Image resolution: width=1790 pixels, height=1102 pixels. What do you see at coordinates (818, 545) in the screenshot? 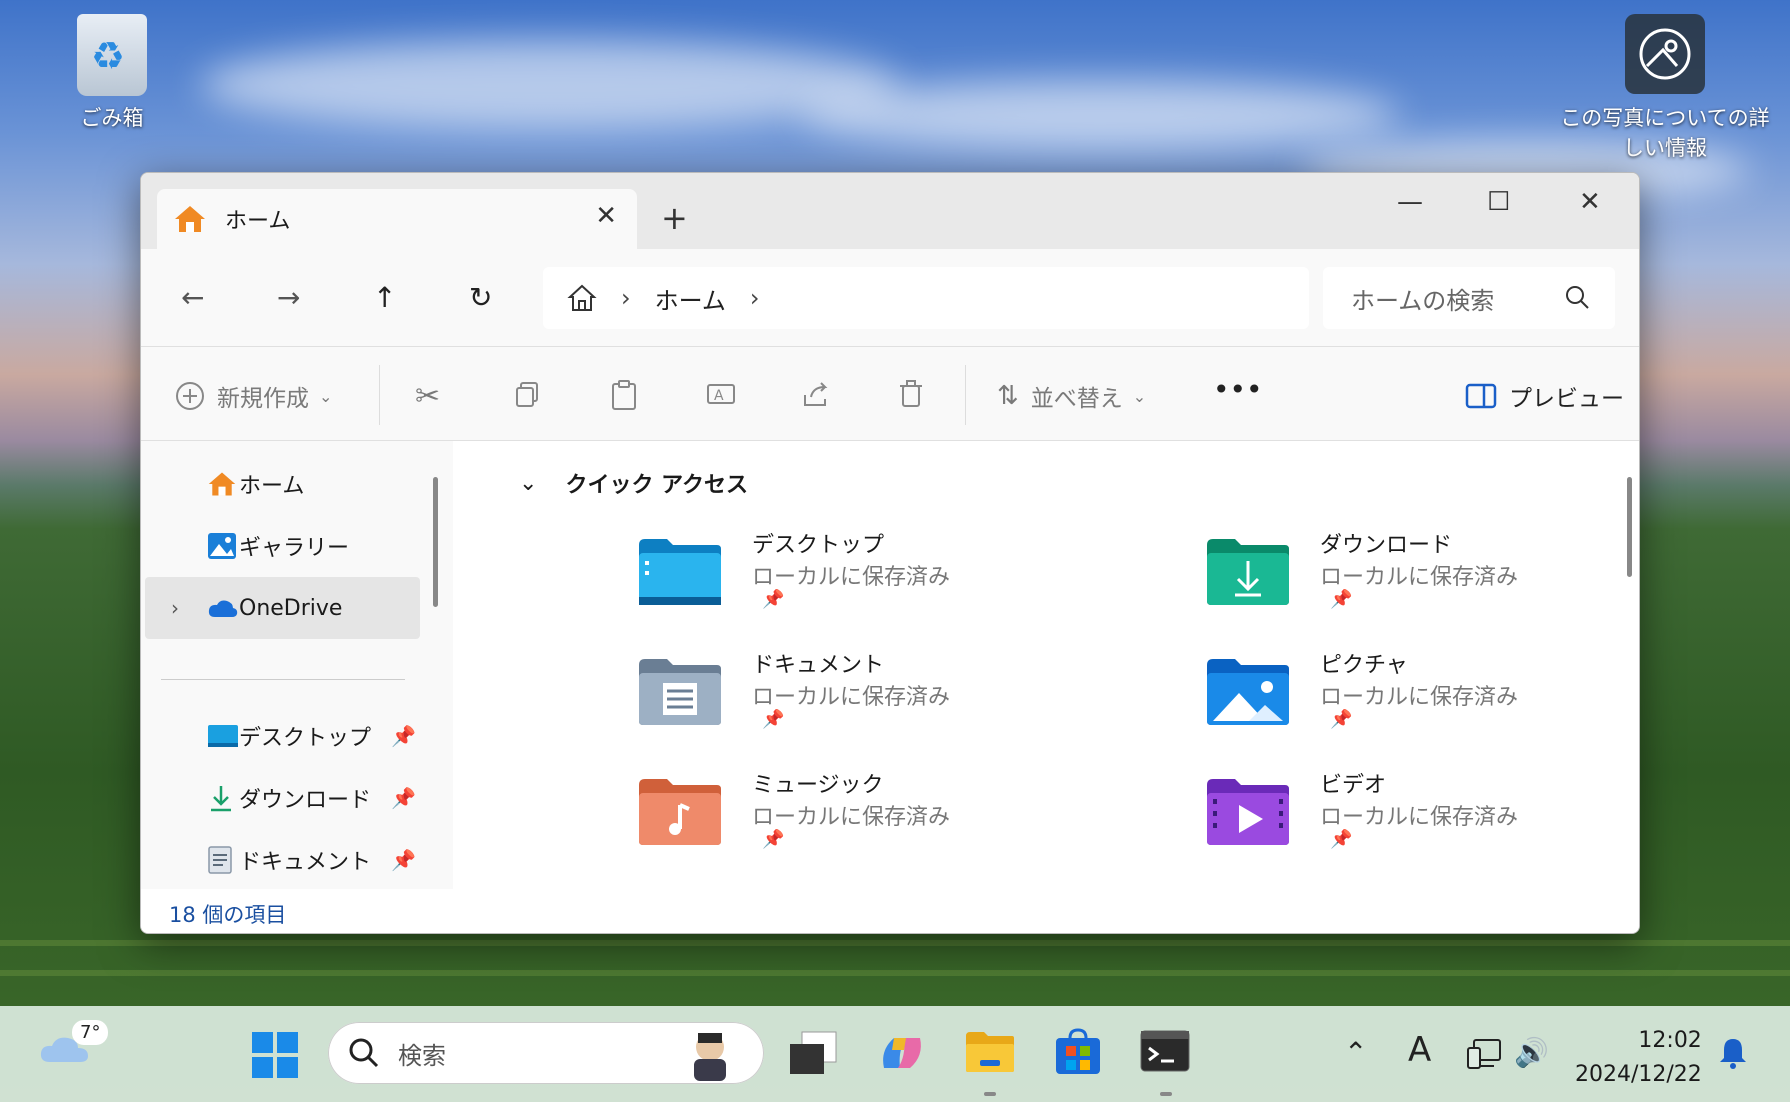
I see `tile-name: デスクトップ` at bounding box center [818, 545].